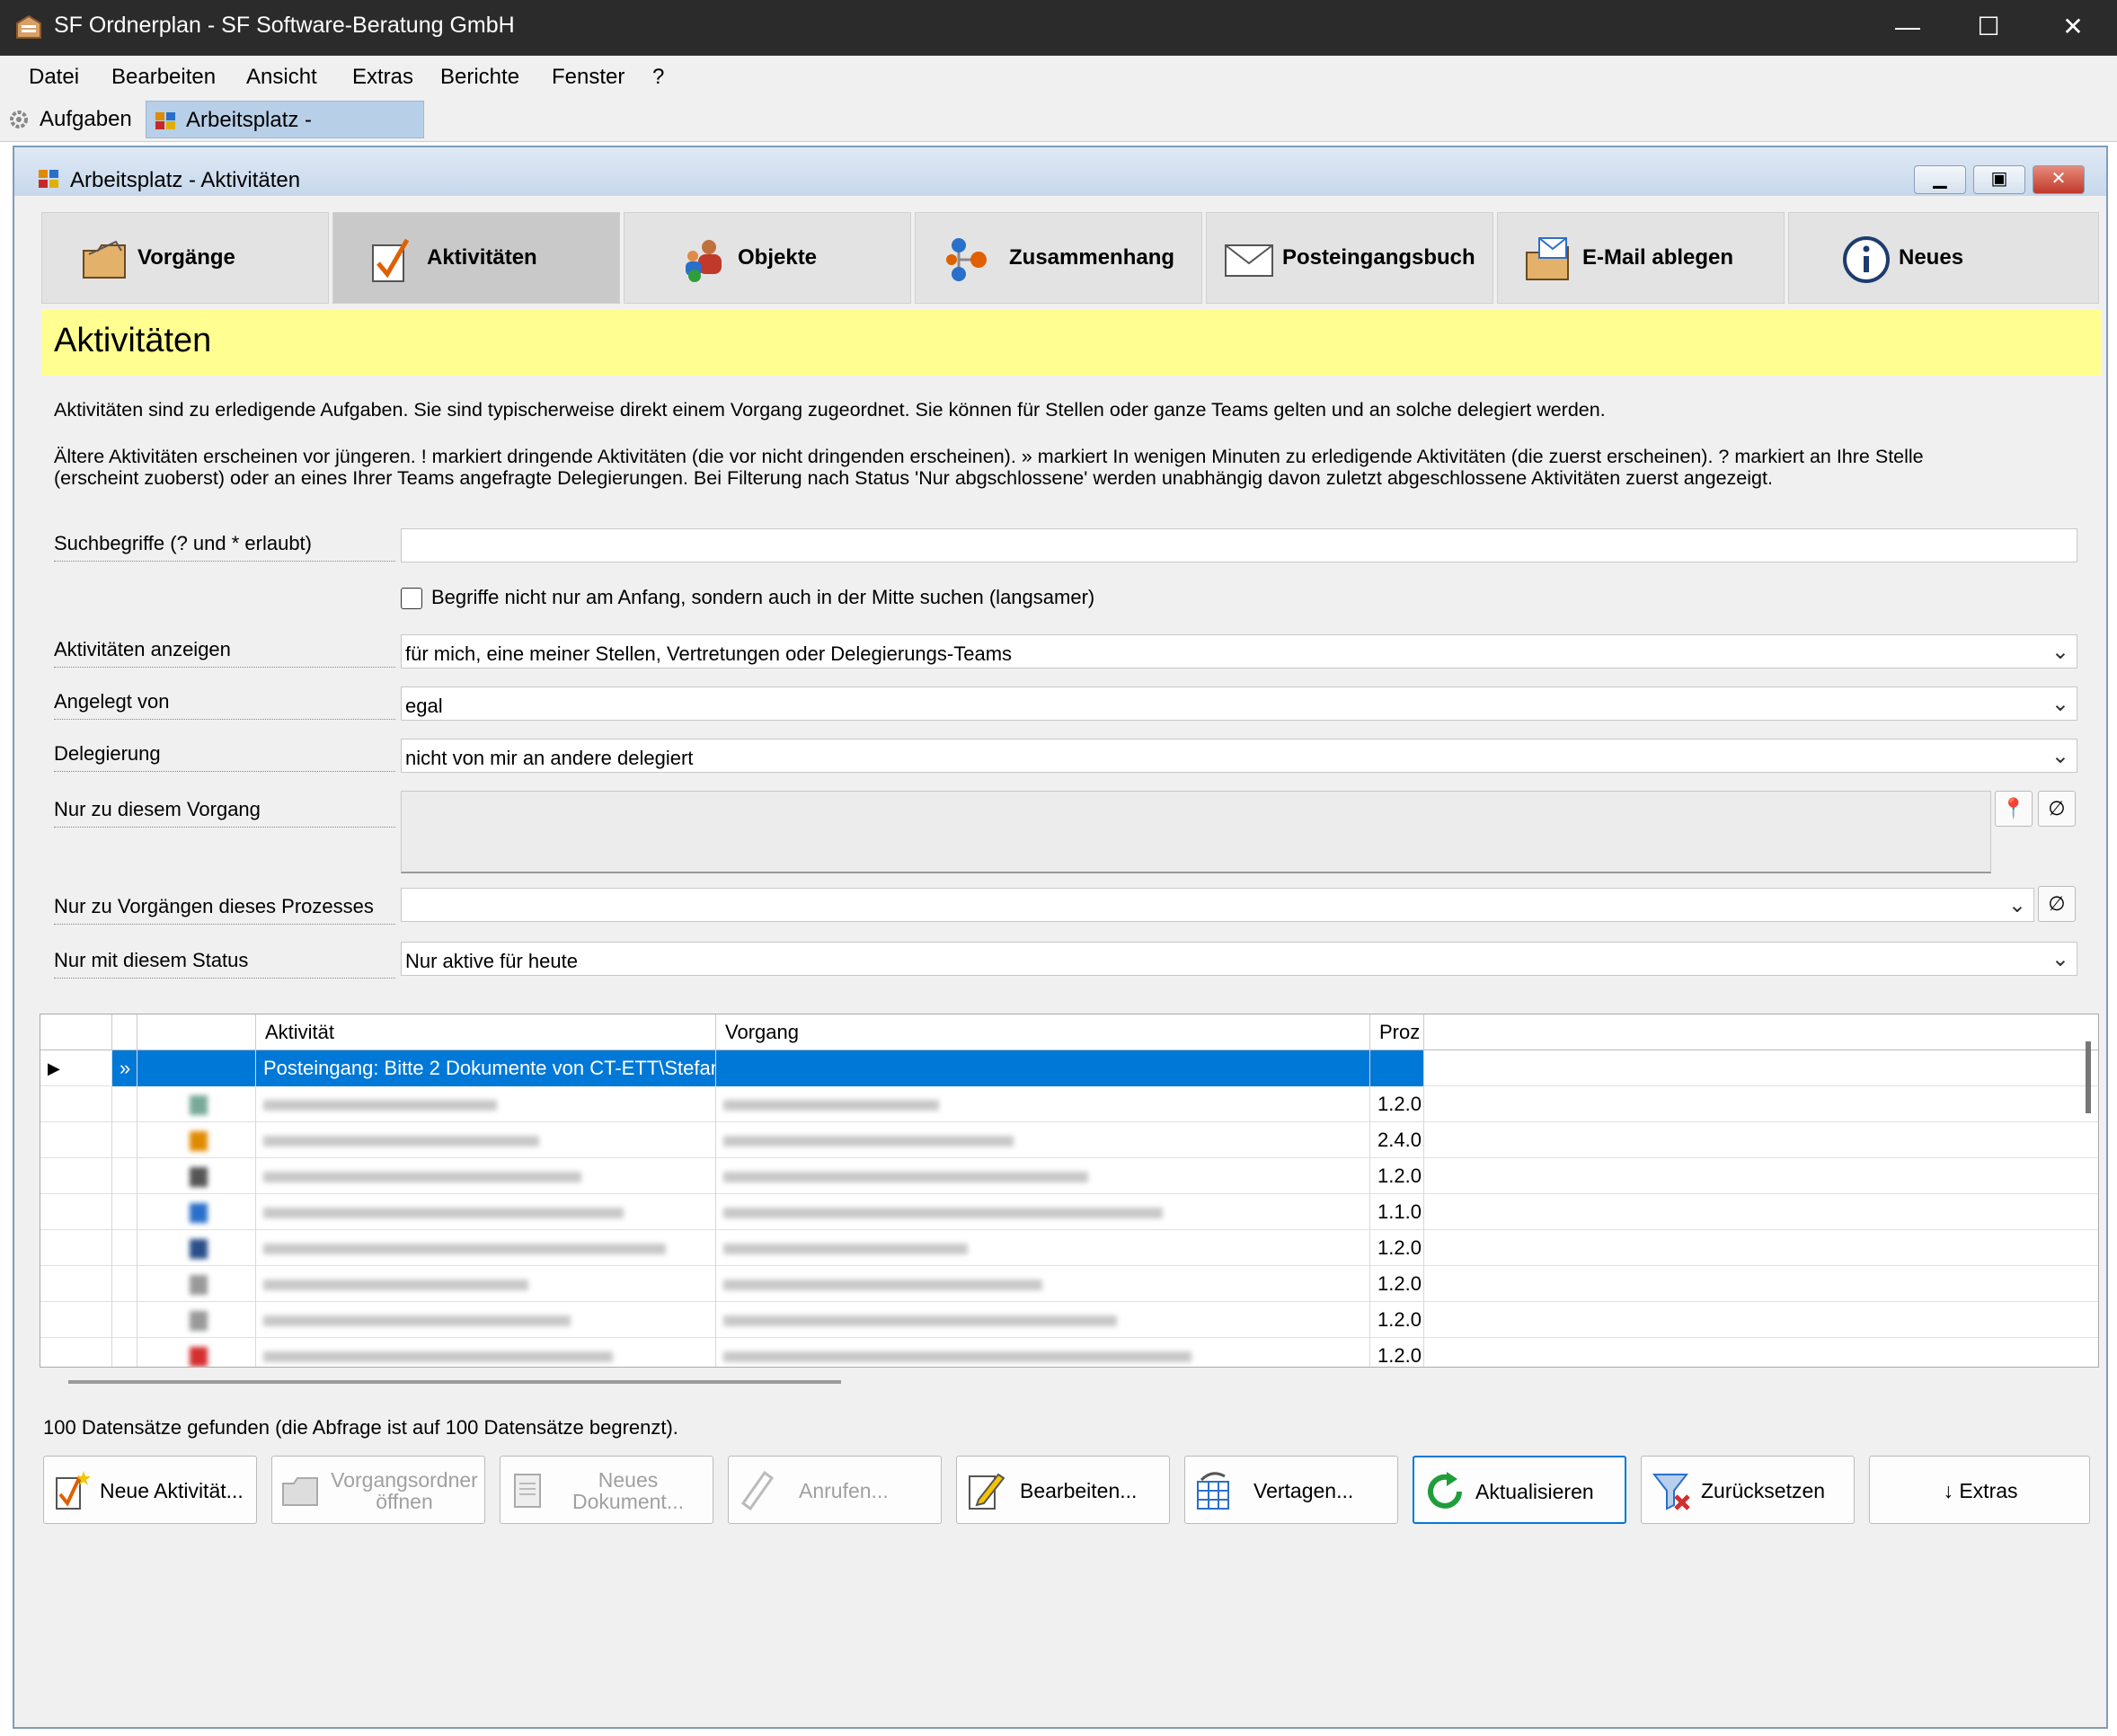 The width and height of the screenshot is (2117, 1736). Describe the element at coordinates (2060, 959) in the screenshot. I see `chevron-down-icon: ⌄` at that location.